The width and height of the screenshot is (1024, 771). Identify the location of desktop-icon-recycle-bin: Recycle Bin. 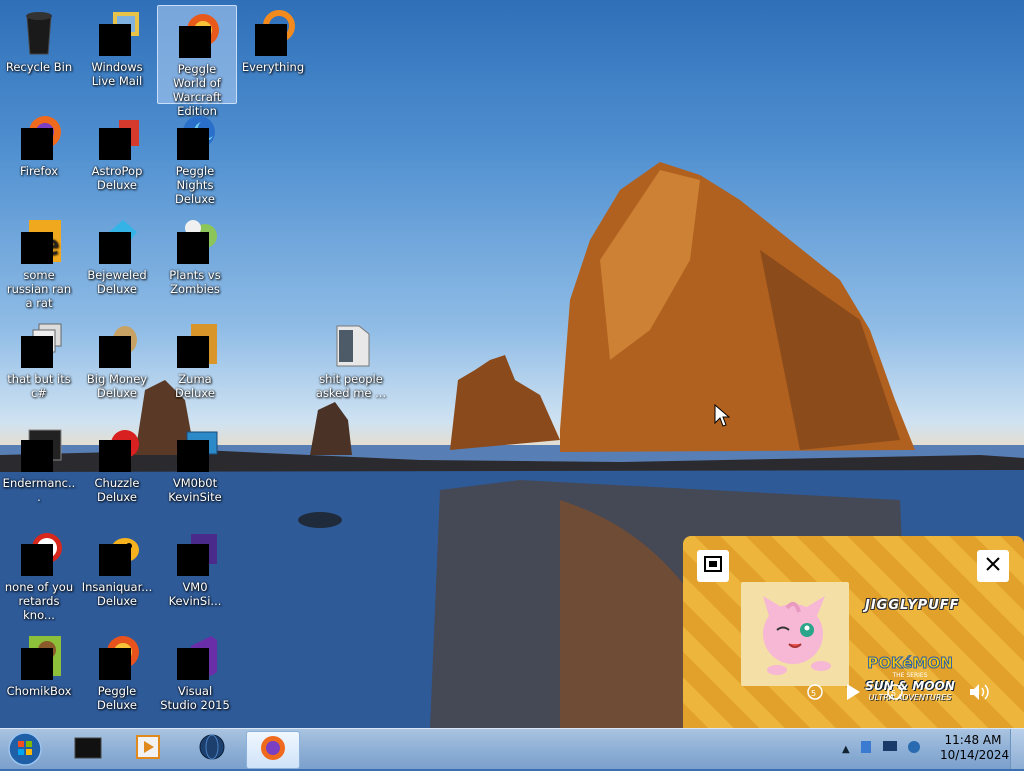
(39, 39).